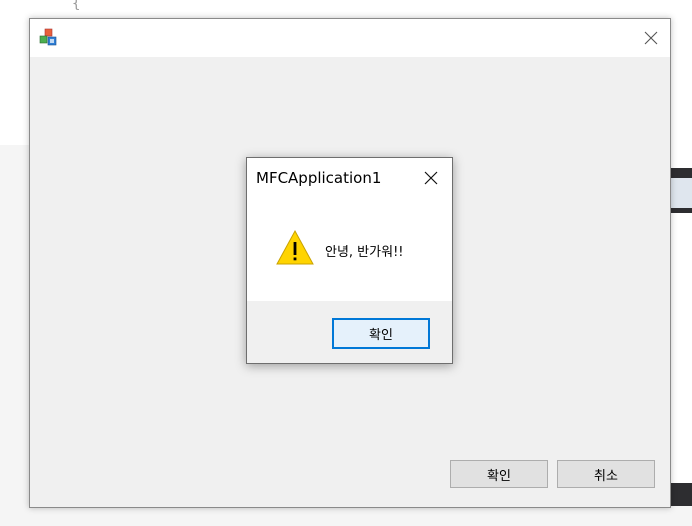 Image resolution: width=692 pixels, height=526 pixels. What do you see at coordinates (606, 474) in the screenshot?
I see `main-cancel-button: 취소` at bounding box center [606, 474].